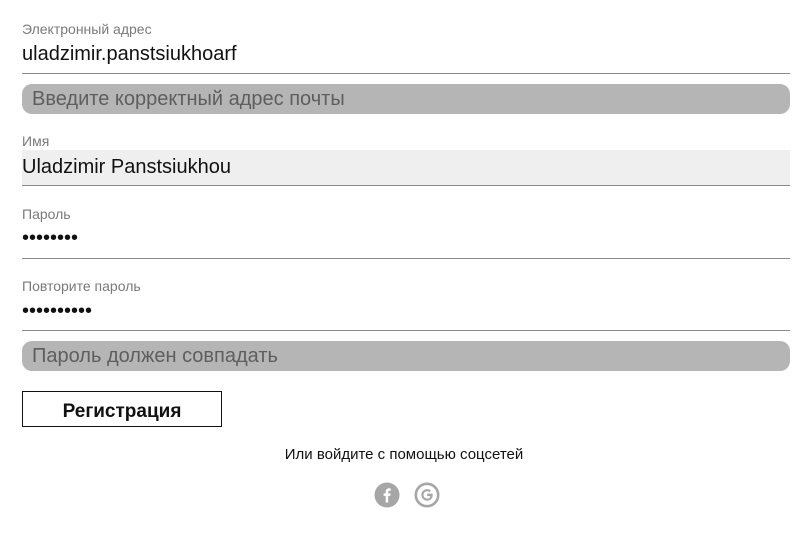  I want to click on register-button: Регистрация, so click(122, 409).